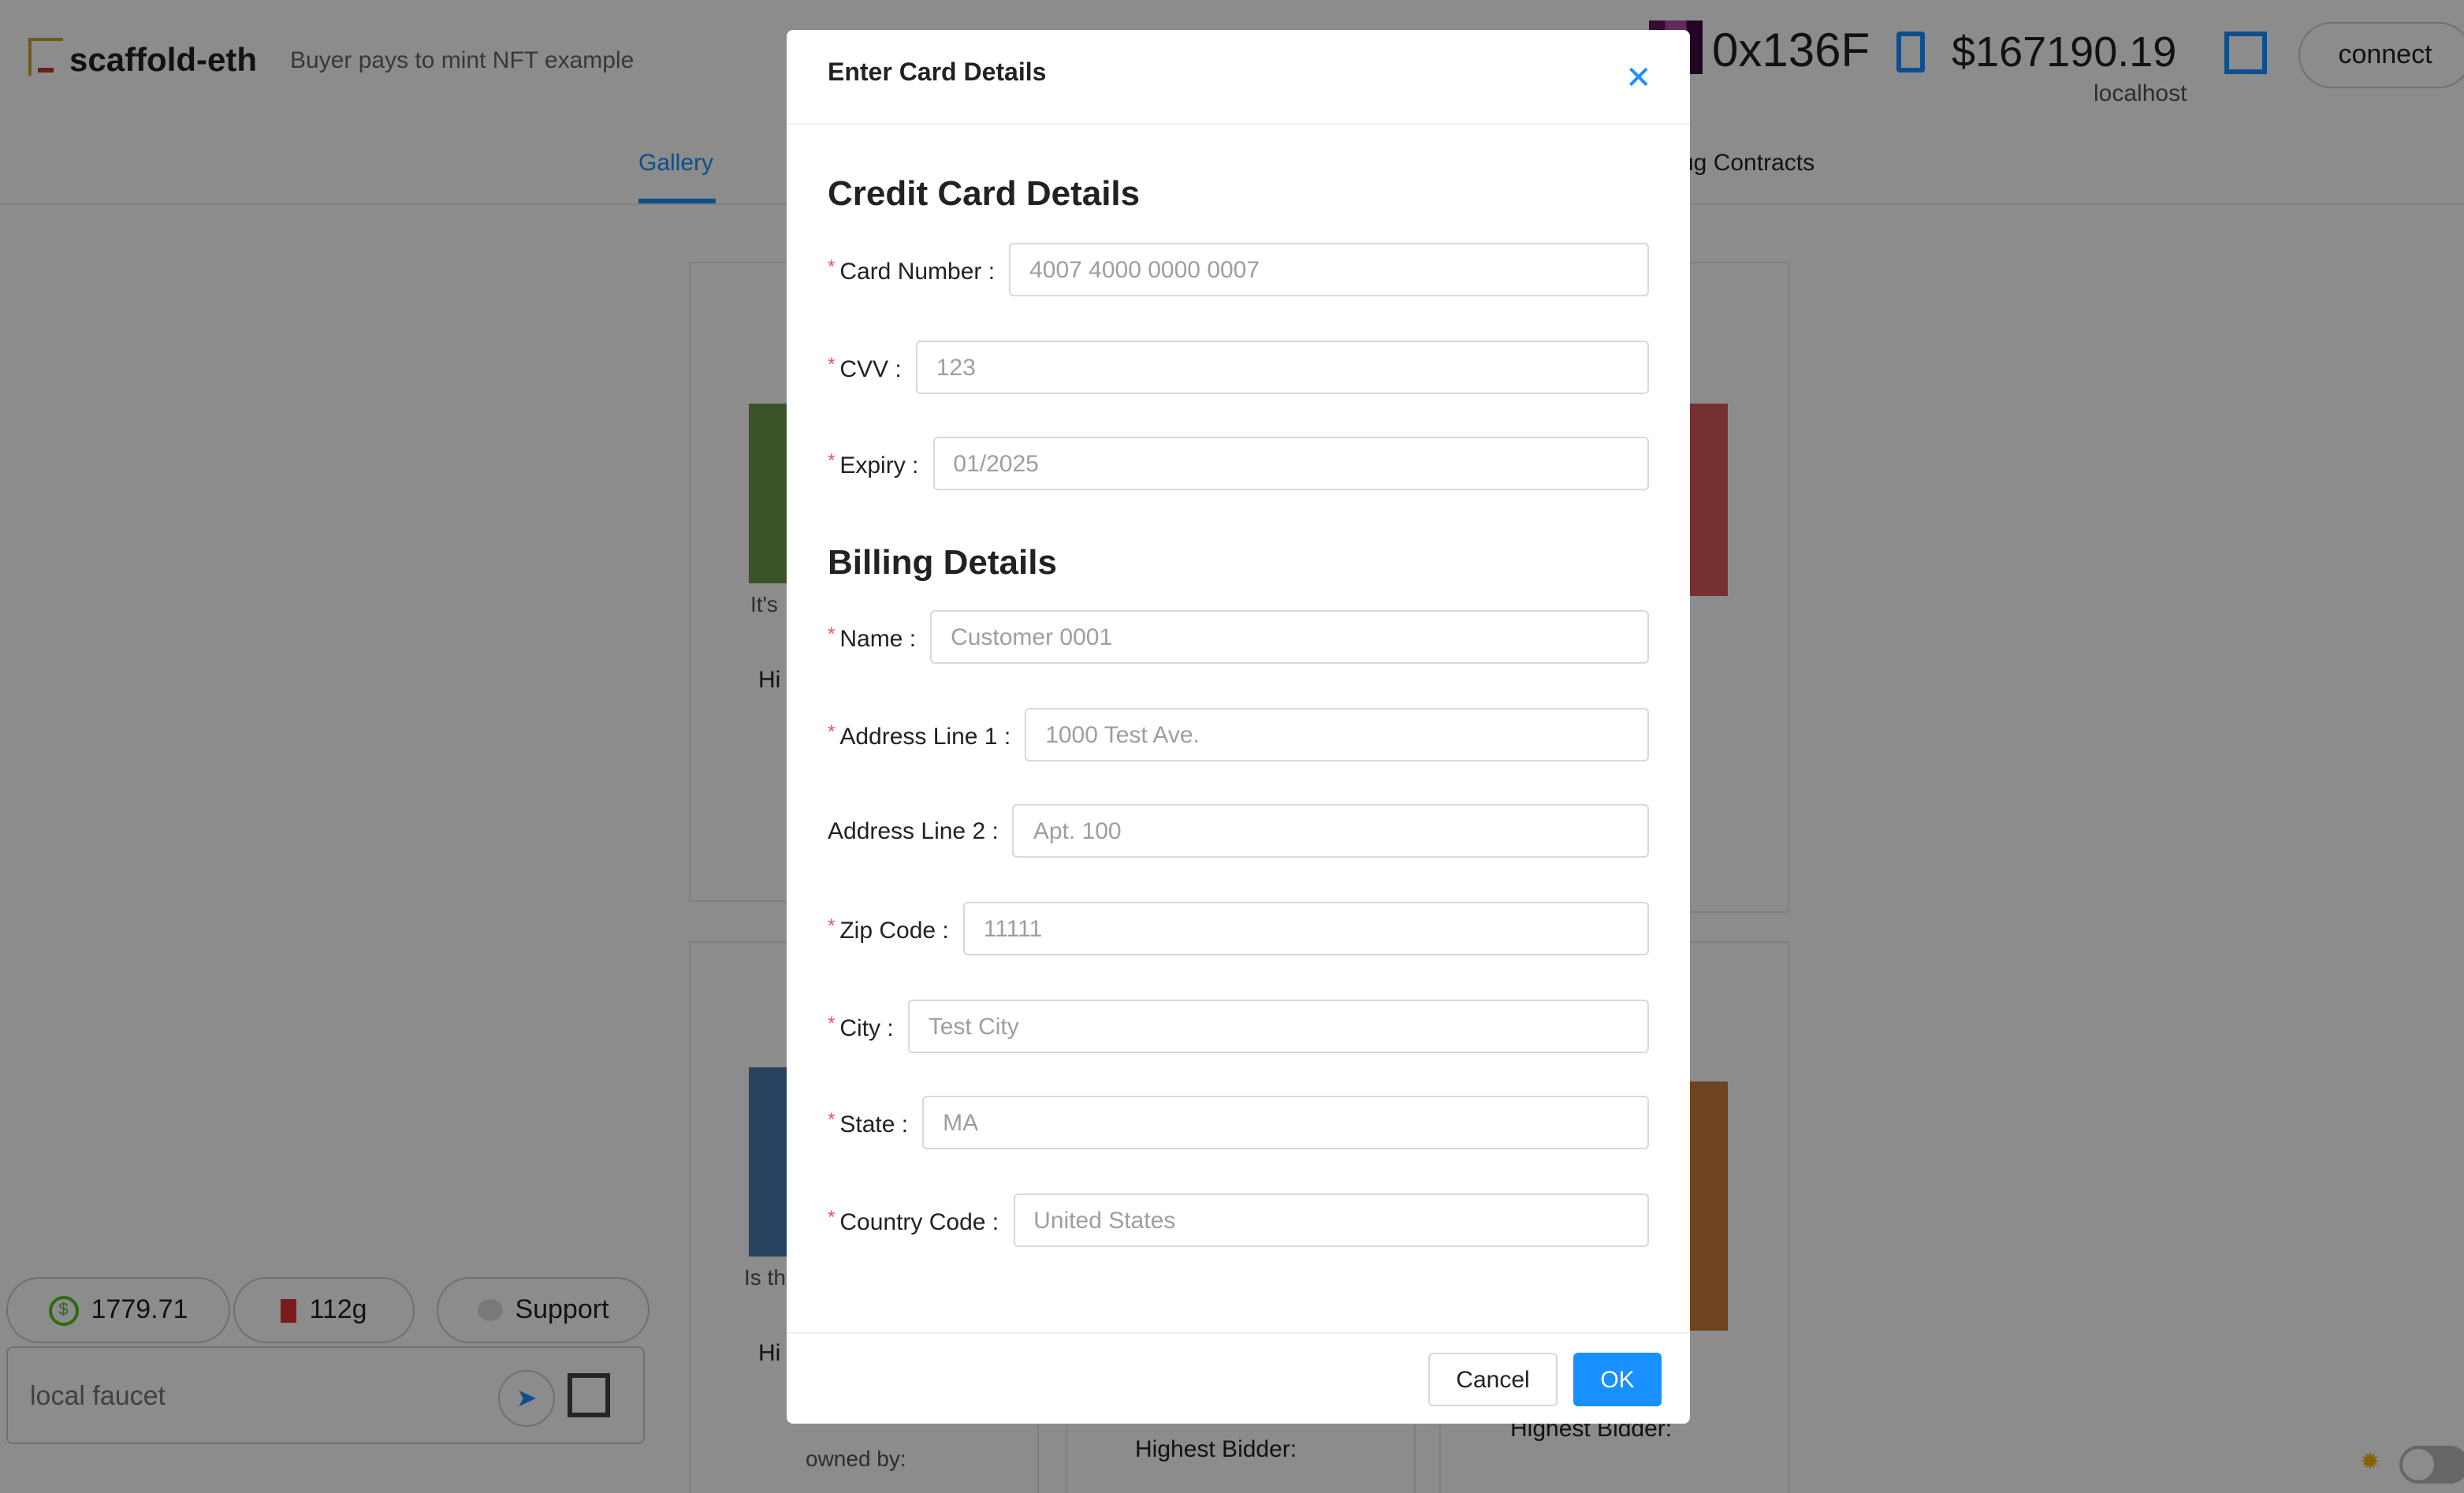  Describe the element at coordinates (1105, 1220) in the screenshot. I see `country-code-placeholder: United States` at that location.